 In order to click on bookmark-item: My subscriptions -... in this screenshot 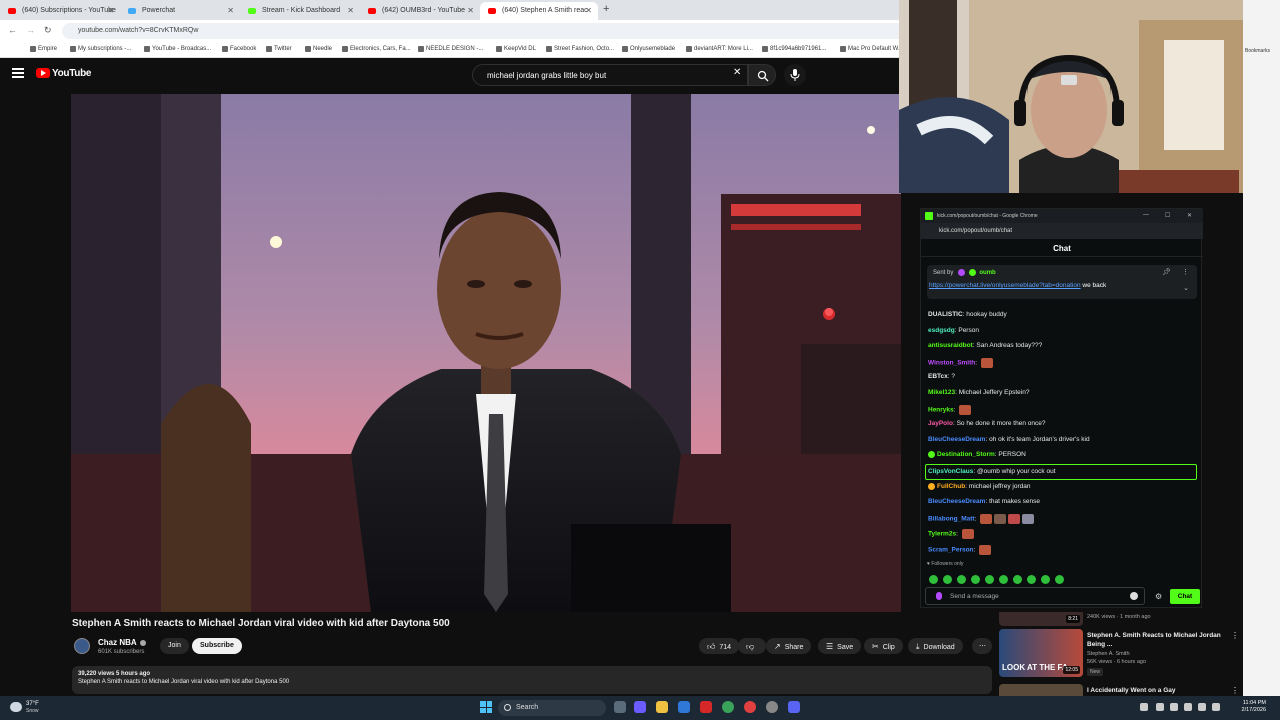, I will do `click(100, 49)`.